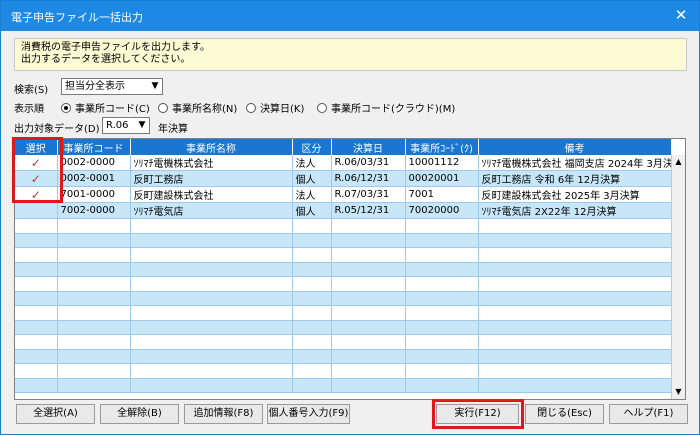 The height and width of the screenshot is (435, 700). What do you see at coordinates (648, 414) in the screenshot?
I see `help-button: ヘルプ(F1)` at bounding box center [648, 414].